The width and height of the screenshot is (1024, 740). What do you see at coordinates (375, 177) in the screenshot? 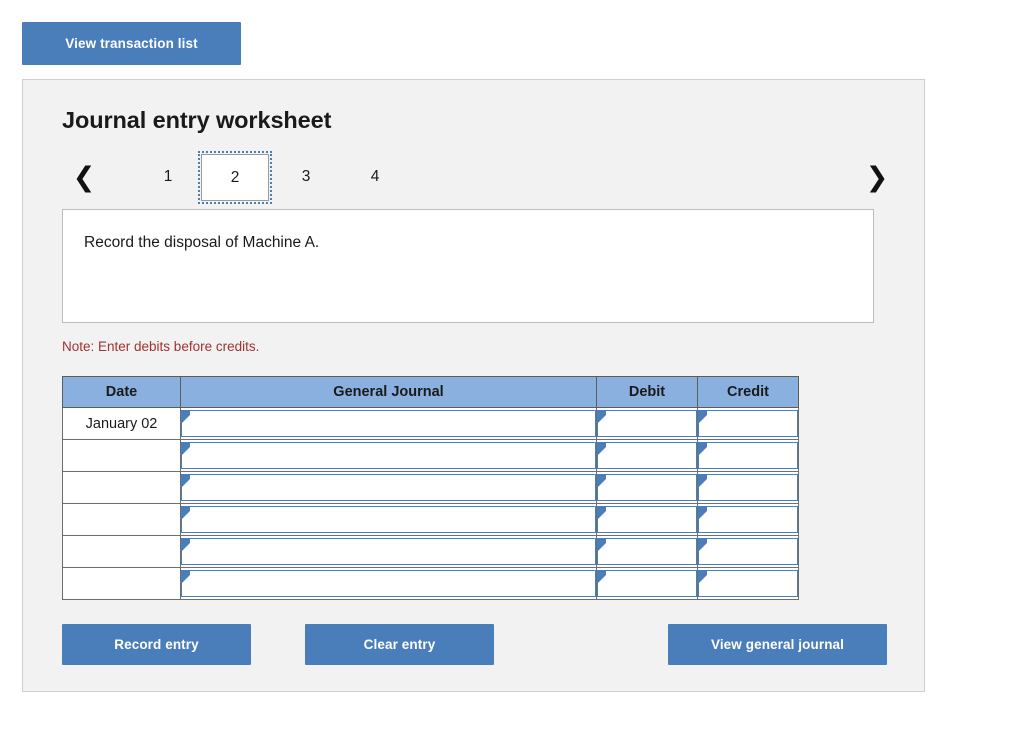
I see `pager-tab-4: 4` at bounding box center [375, 177].